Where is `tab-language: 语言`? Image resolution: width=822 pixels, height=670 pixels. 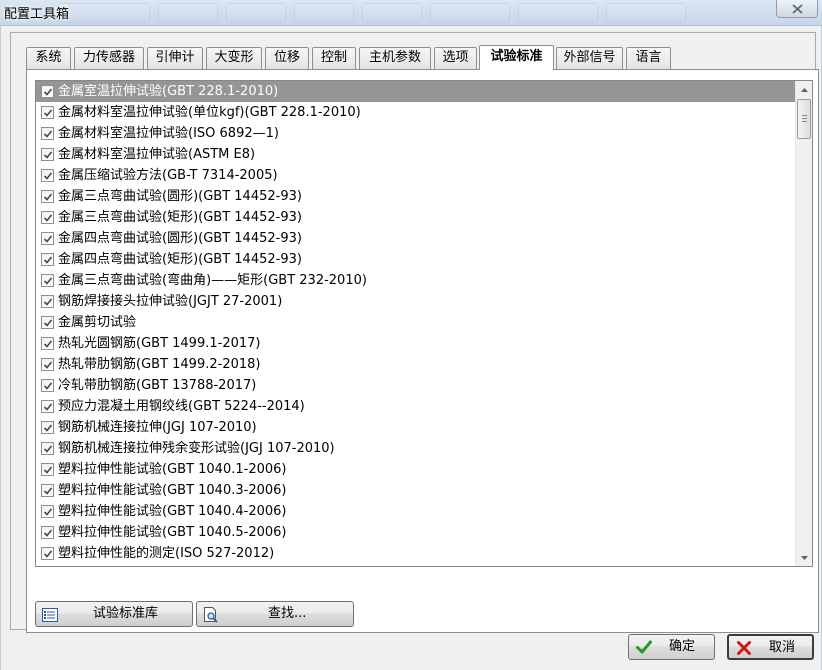
tab-language: 语言 is located at coordinates (648, 58).